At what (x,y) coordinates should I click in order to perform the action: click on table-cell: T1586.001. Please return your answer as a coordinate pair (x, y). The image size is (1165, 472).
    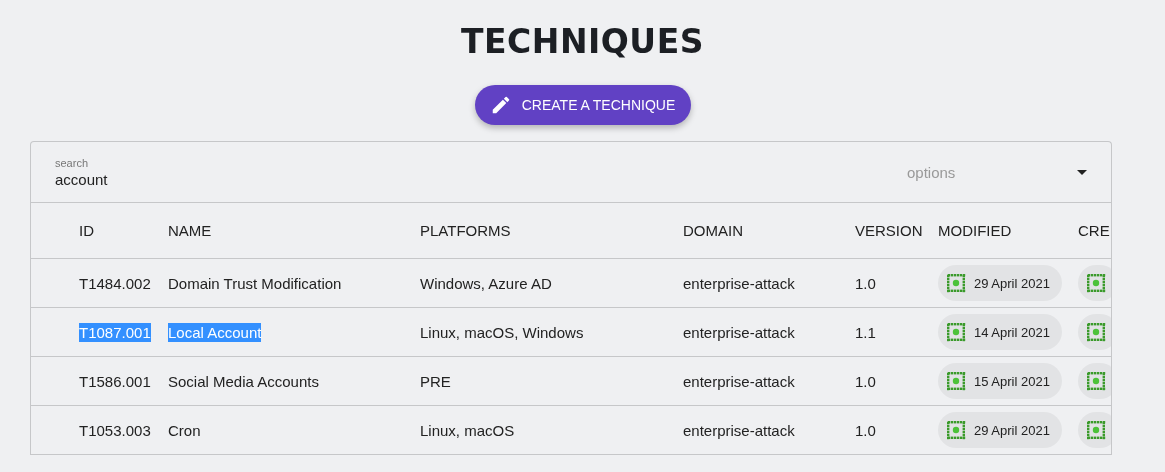
    Looking at the image, I should click on (115, 381).